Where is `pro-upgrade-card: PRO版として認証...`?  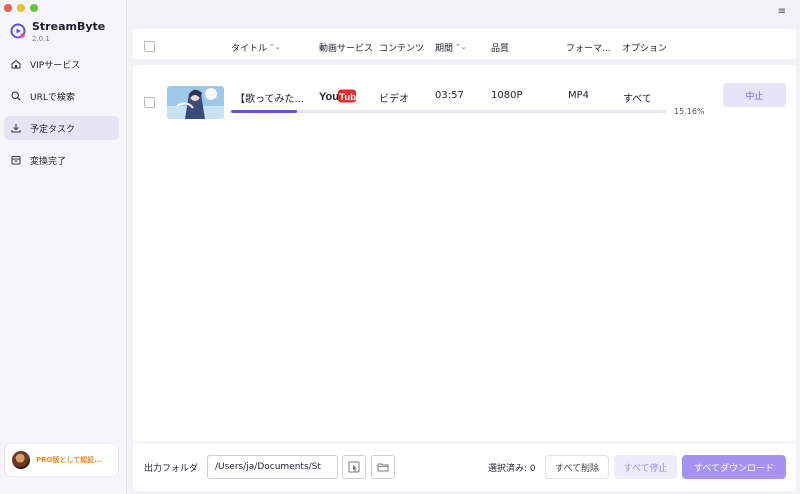
pro-upgrade-card: PRO版として認証... is located at coordinates (61, 460).